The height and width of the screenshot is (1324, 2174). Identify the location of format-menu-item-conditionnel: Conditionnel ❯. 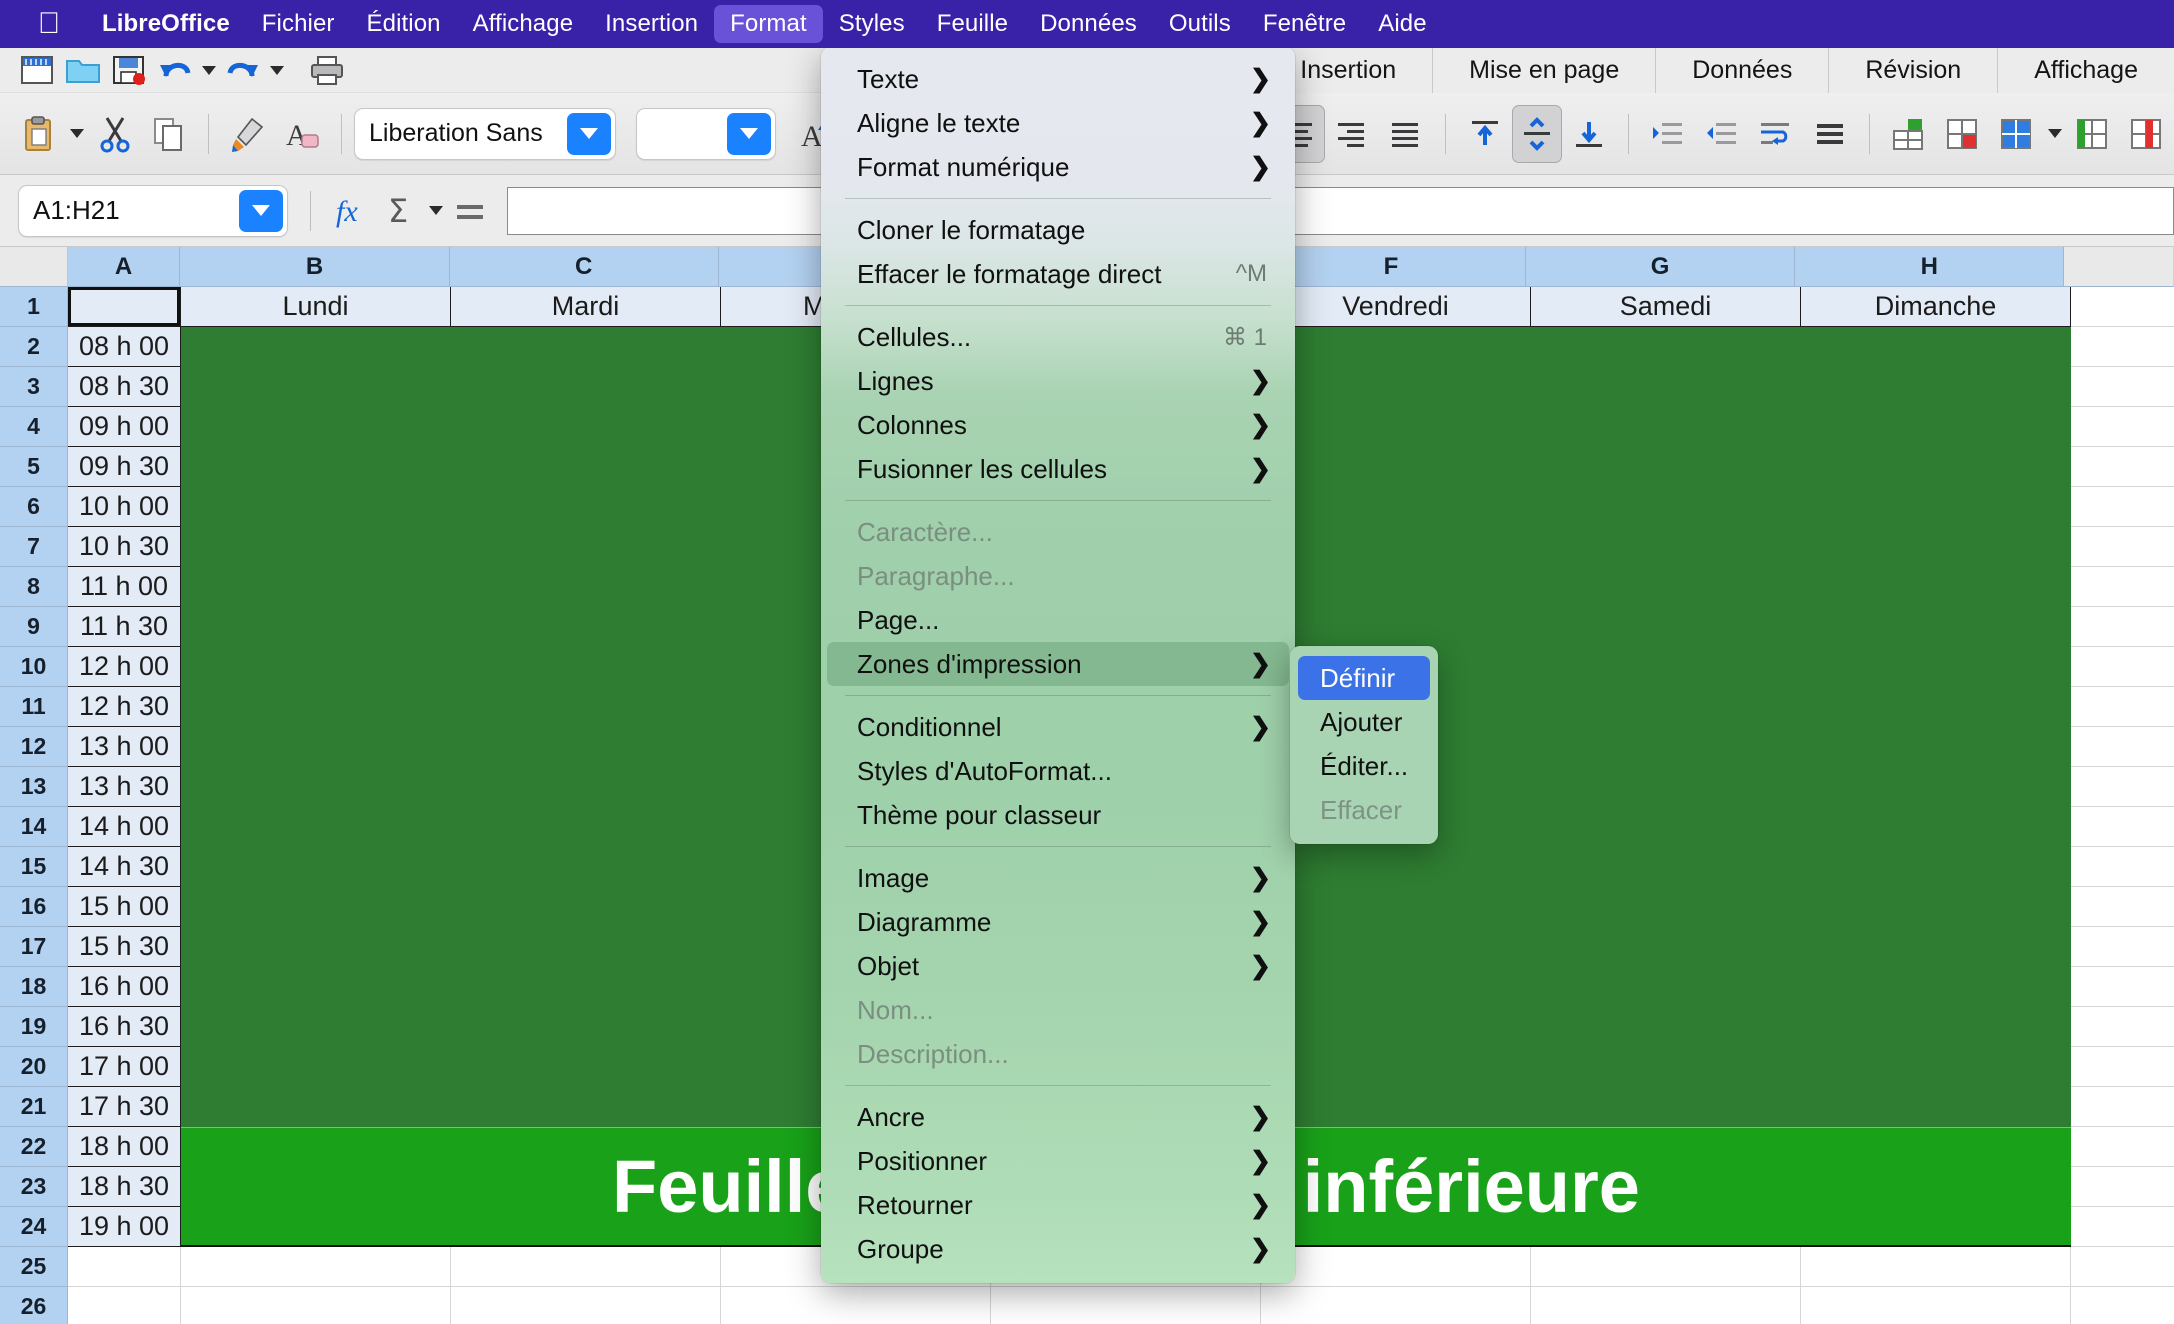
(1058, 727).